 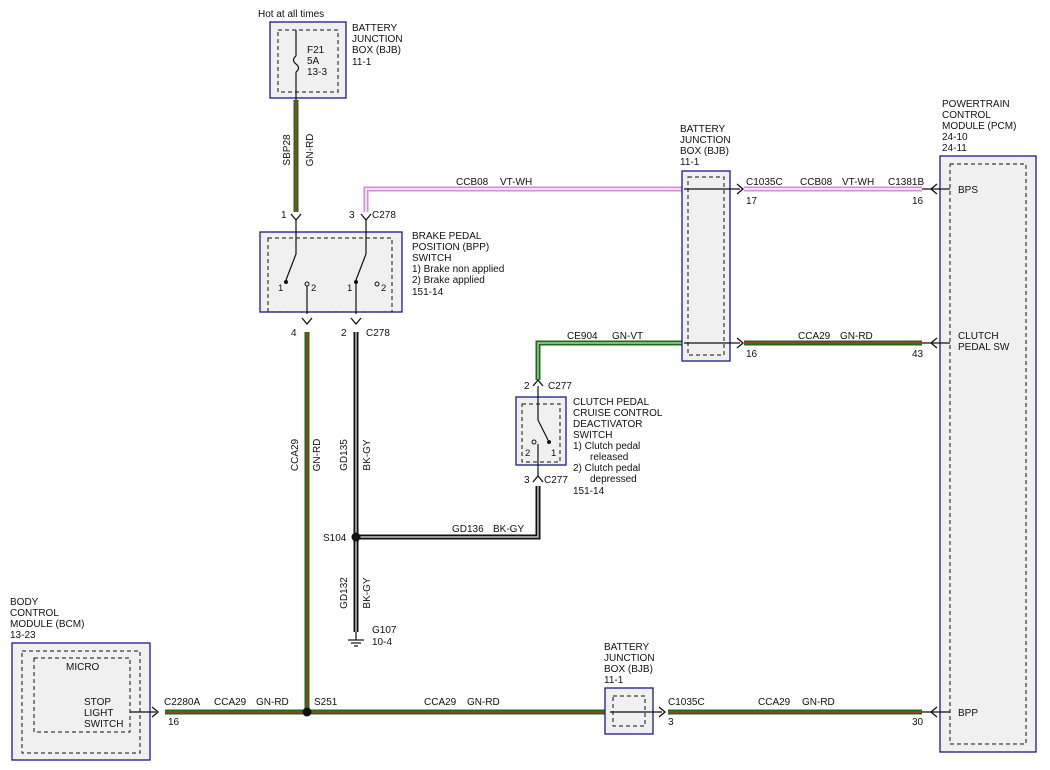 I want to click on bjb-bottom-name-2: JUNCTION, so click(x=629, y=658).